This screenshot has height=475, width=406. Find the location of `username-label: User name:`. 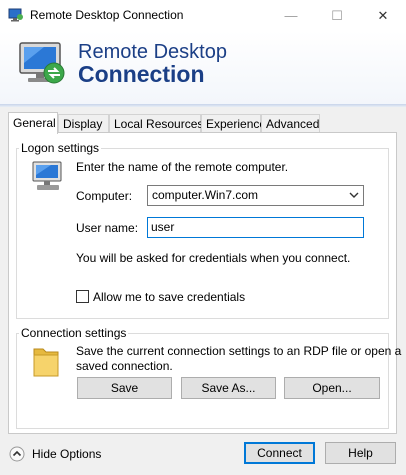

username-label: User name: is located at coordinates (107, 228).